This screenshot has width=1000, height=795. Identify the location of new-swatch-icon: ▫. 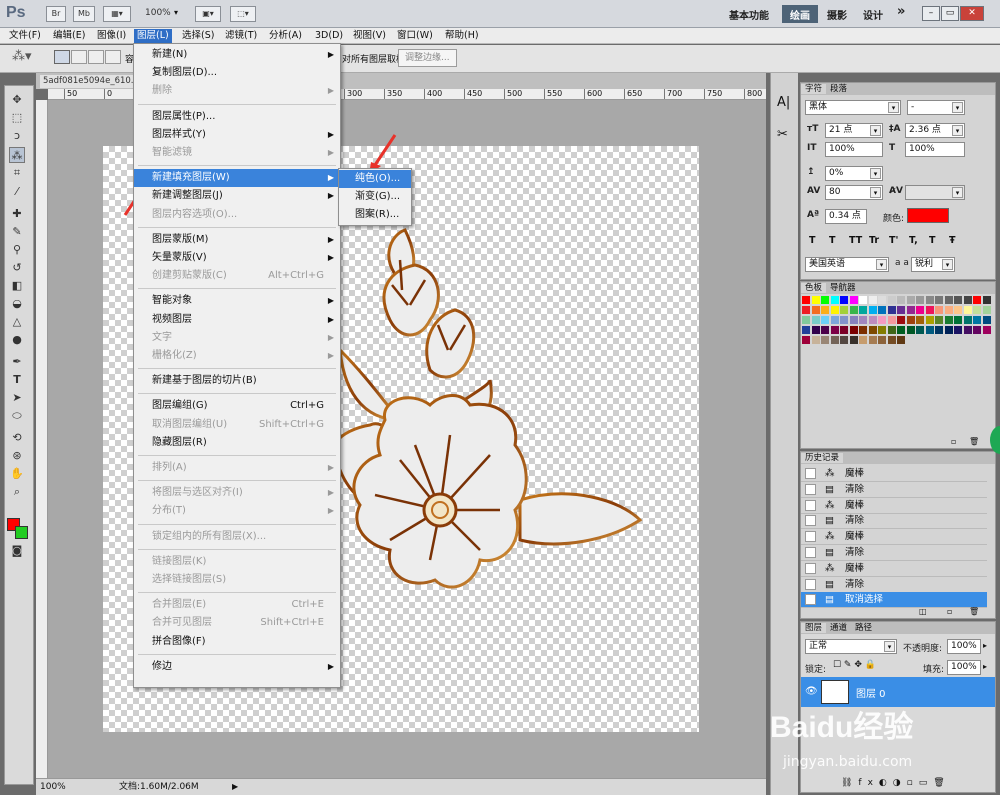
(953, 441).